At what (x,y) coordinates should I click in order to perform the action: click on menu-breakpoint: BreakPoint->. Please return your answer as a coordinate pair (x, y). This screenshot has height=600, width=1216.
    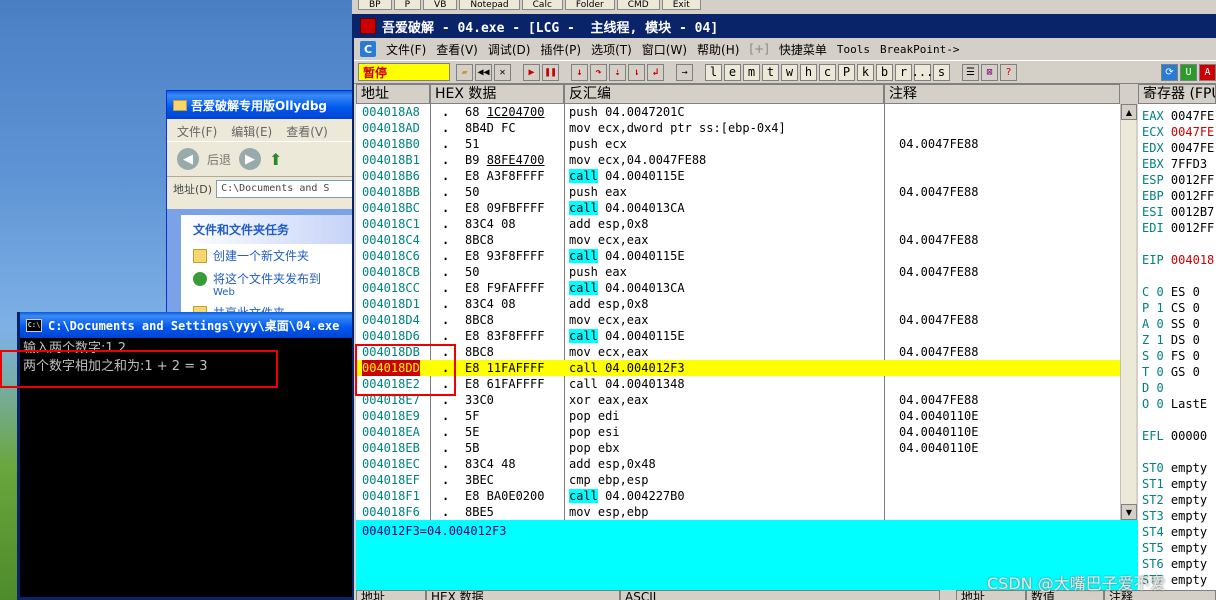
    Looking at the image, I should click on (919, 49).